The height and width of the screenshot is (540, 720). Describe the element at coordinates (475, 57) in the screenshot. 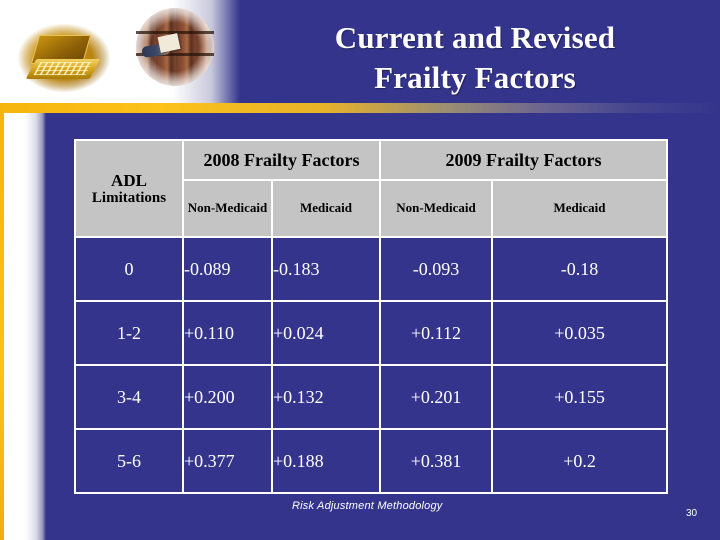

I see `page-title: Current and Revised Frailty Factors` at that location.